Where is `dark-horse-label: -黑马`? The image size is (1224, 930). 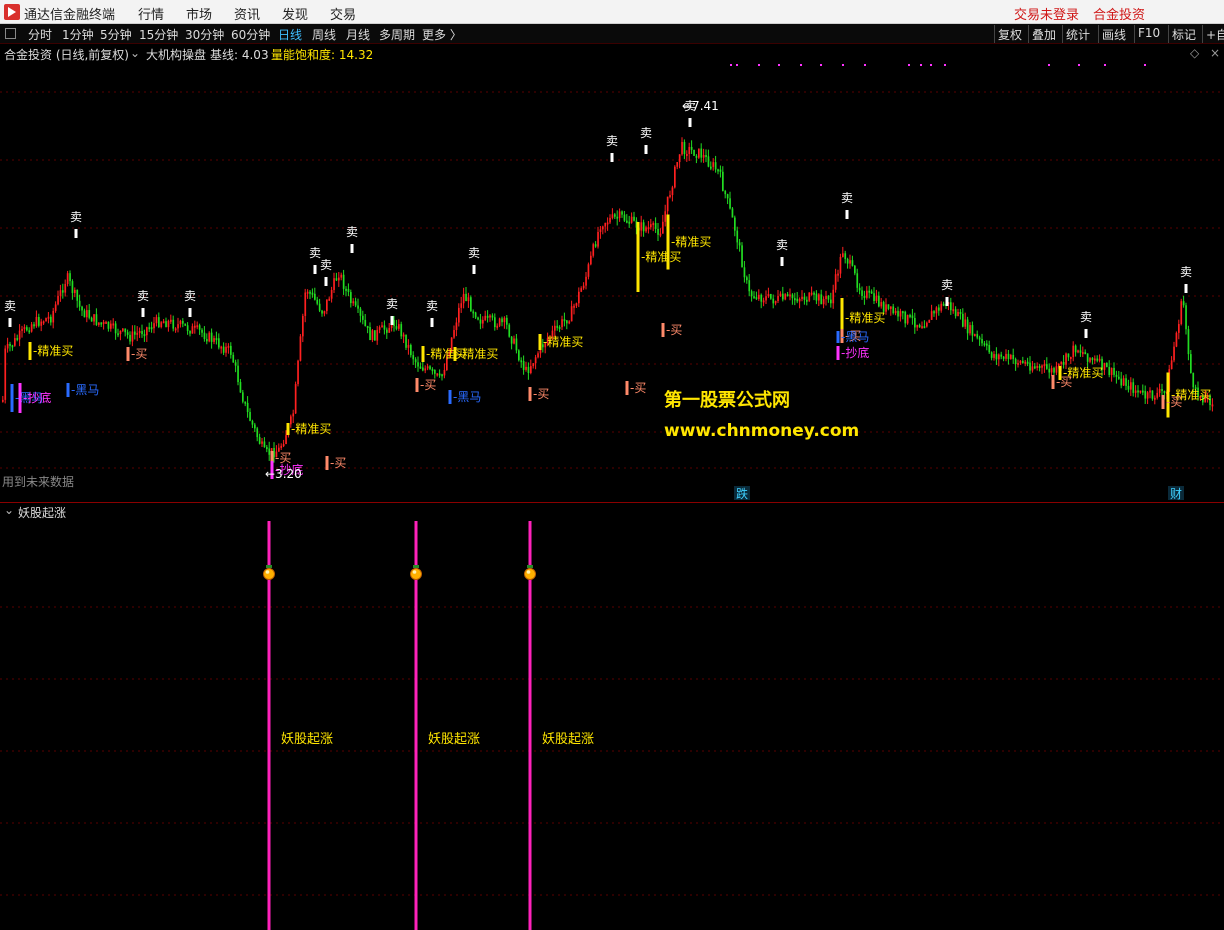
dark-horse-label: -黑马 is located at coordinates (85, 390).